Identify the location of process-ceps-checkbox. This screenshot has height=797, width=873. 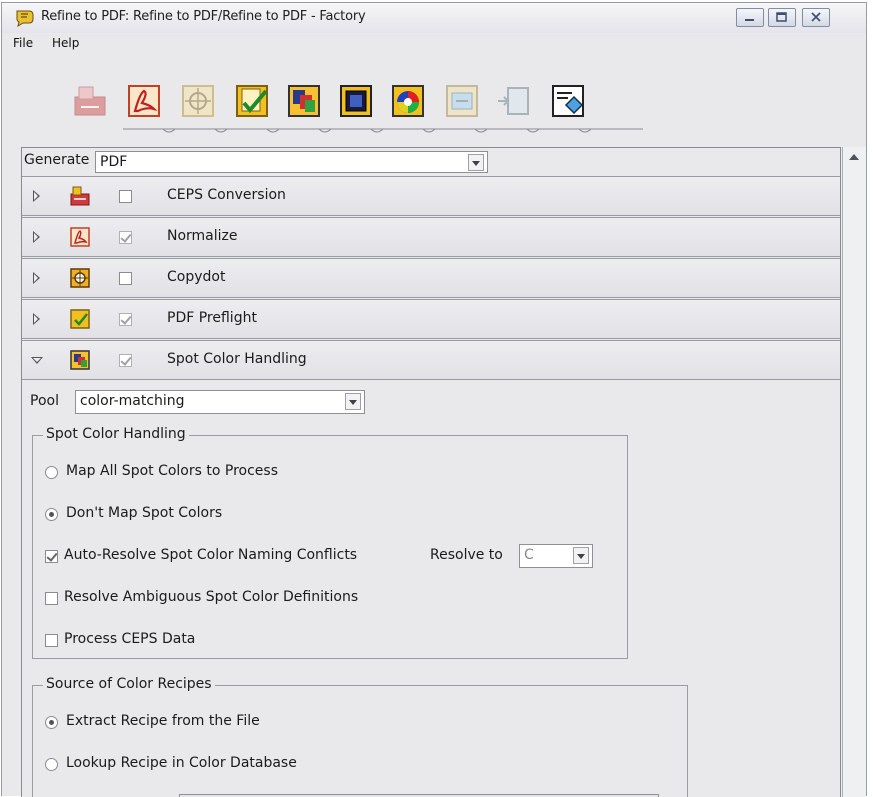
(51, 640).